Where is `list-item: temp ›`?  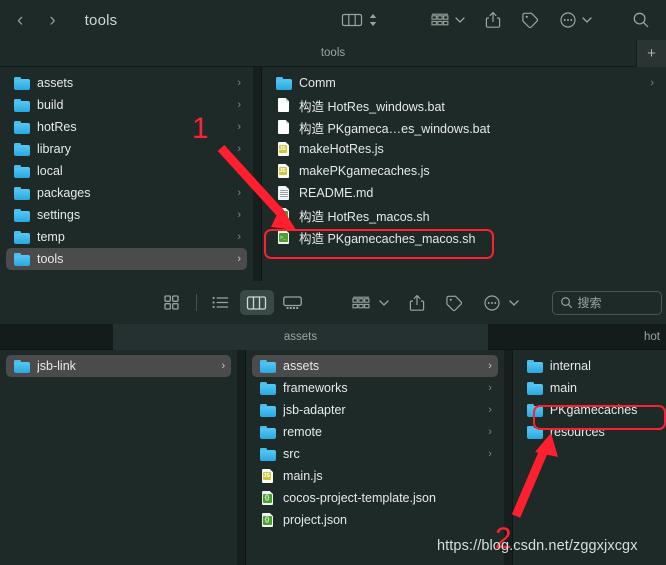 list-item: temp › is located at coordinates (126, 237).